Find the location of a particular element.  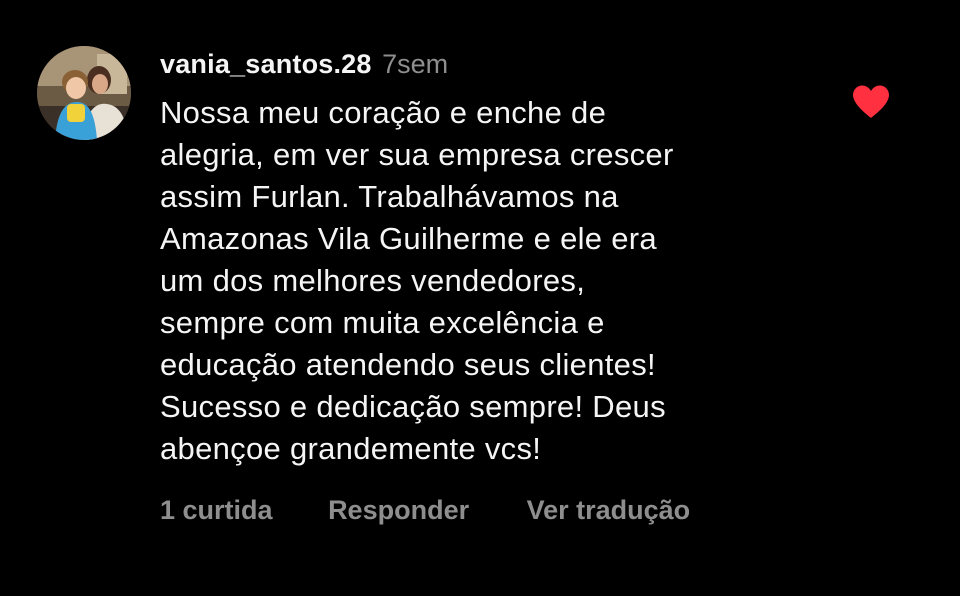

comment-header: vania_santos.28 7sem is located at coordinates (304, 64).